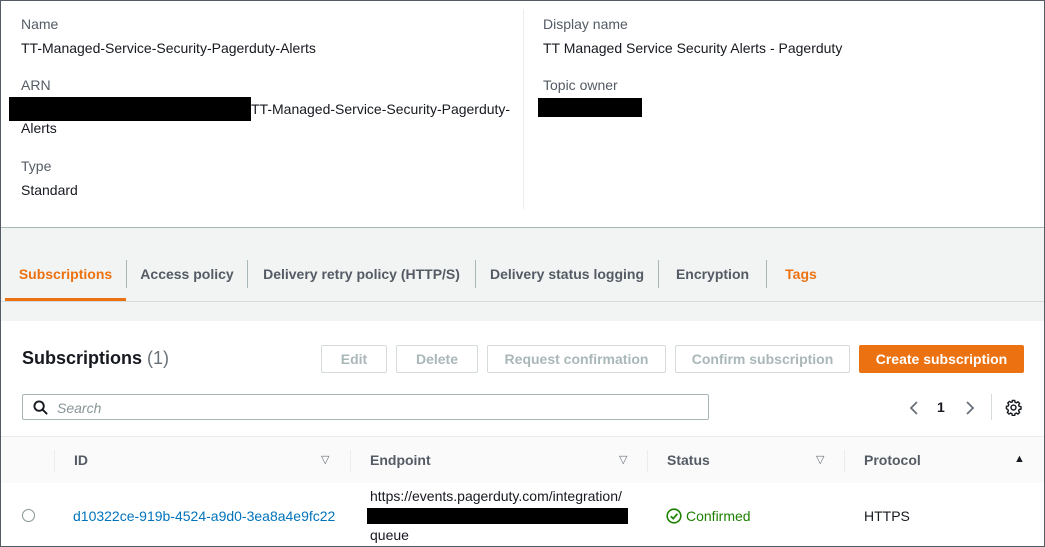  I want to click on redacted-arn-prefix, so click(130, 109).